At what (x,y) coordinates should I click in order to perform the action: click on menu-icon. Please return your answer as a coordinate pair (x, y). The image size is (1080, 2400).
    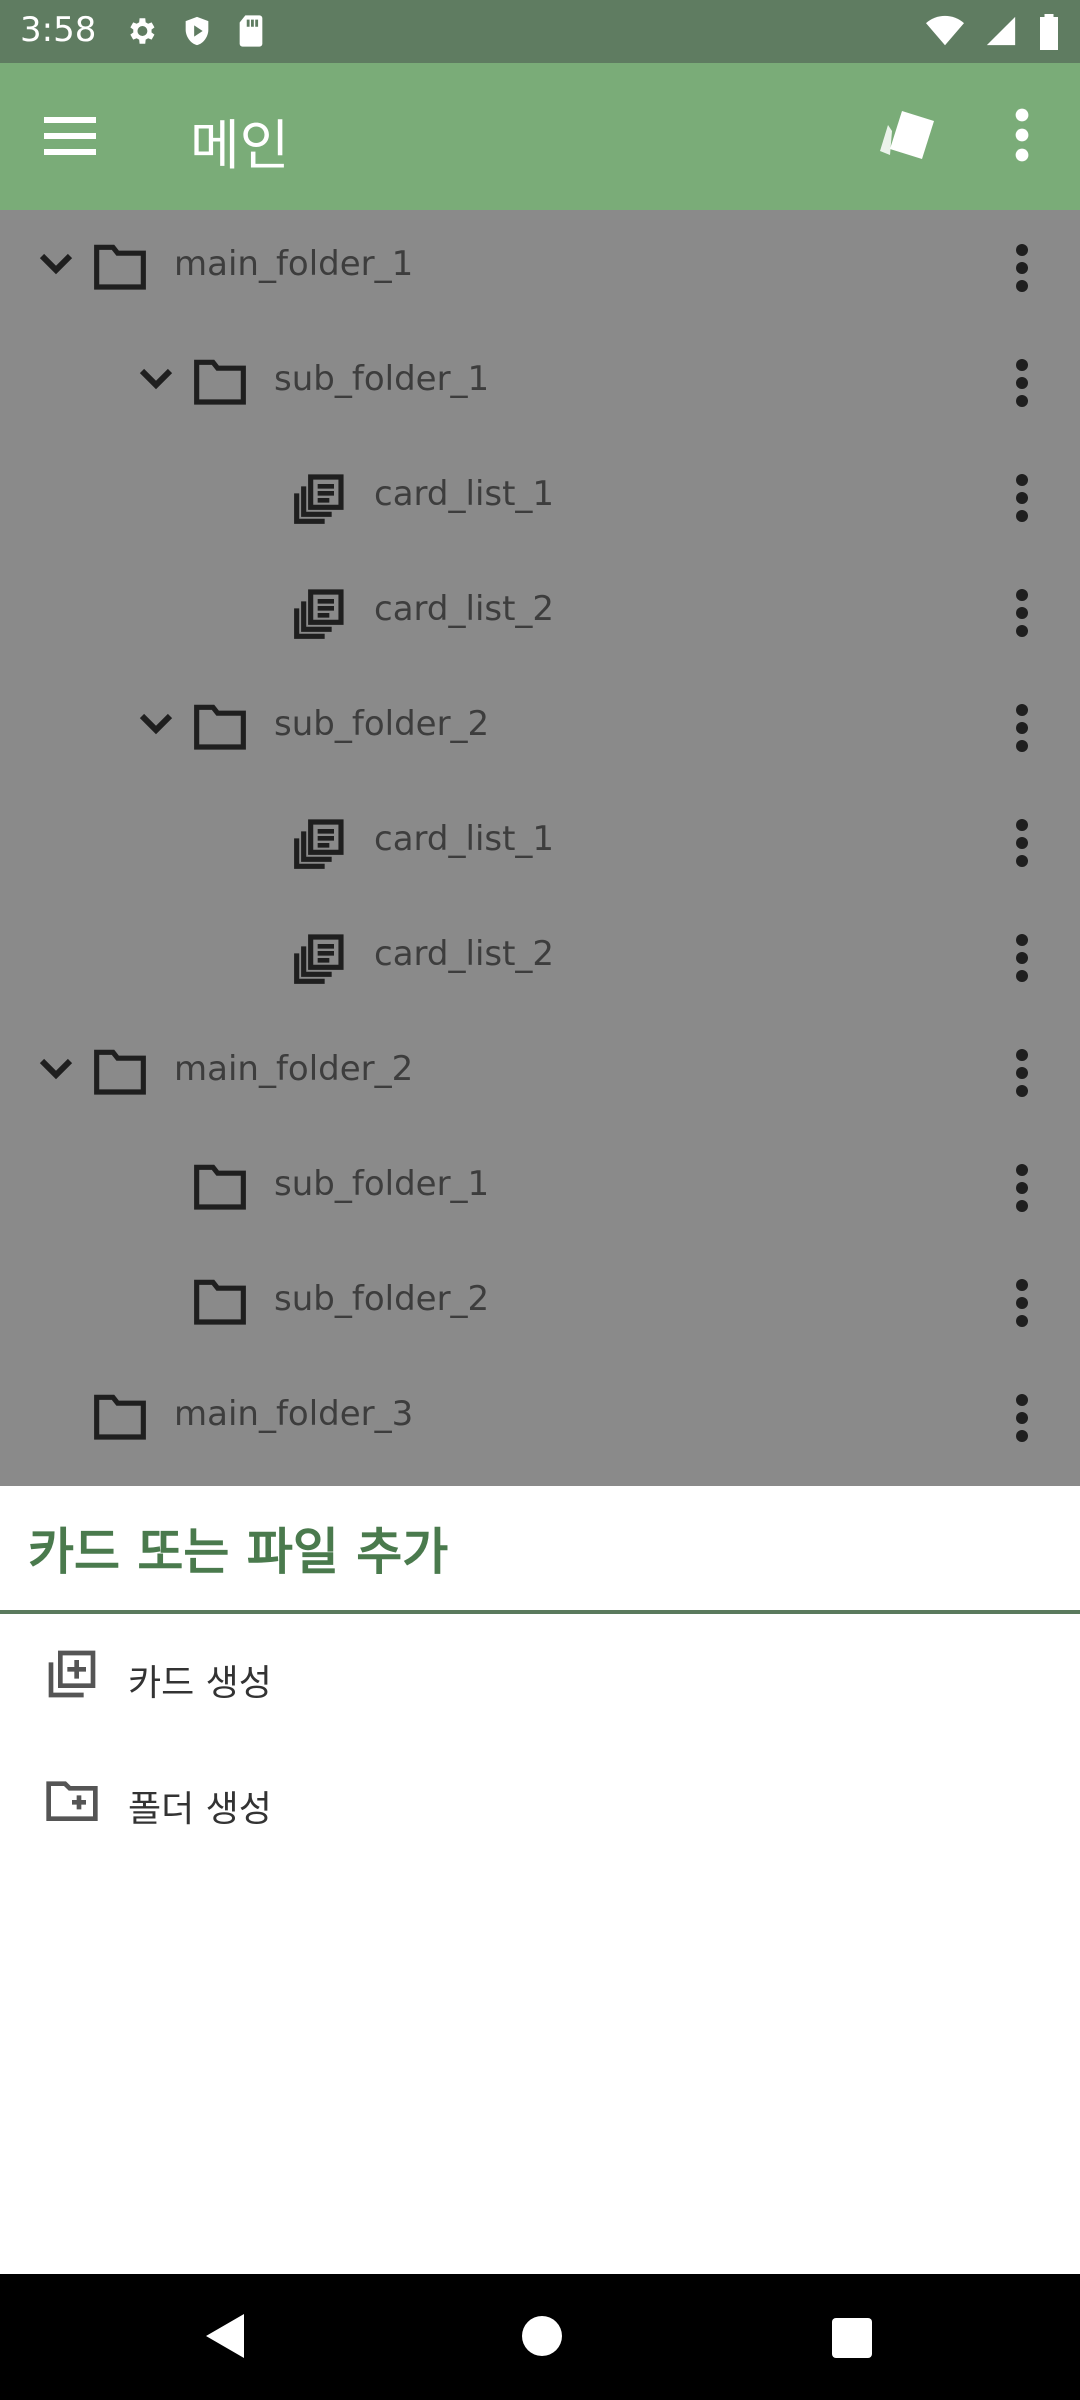
    Looking at the image, I should click on (70, 135).